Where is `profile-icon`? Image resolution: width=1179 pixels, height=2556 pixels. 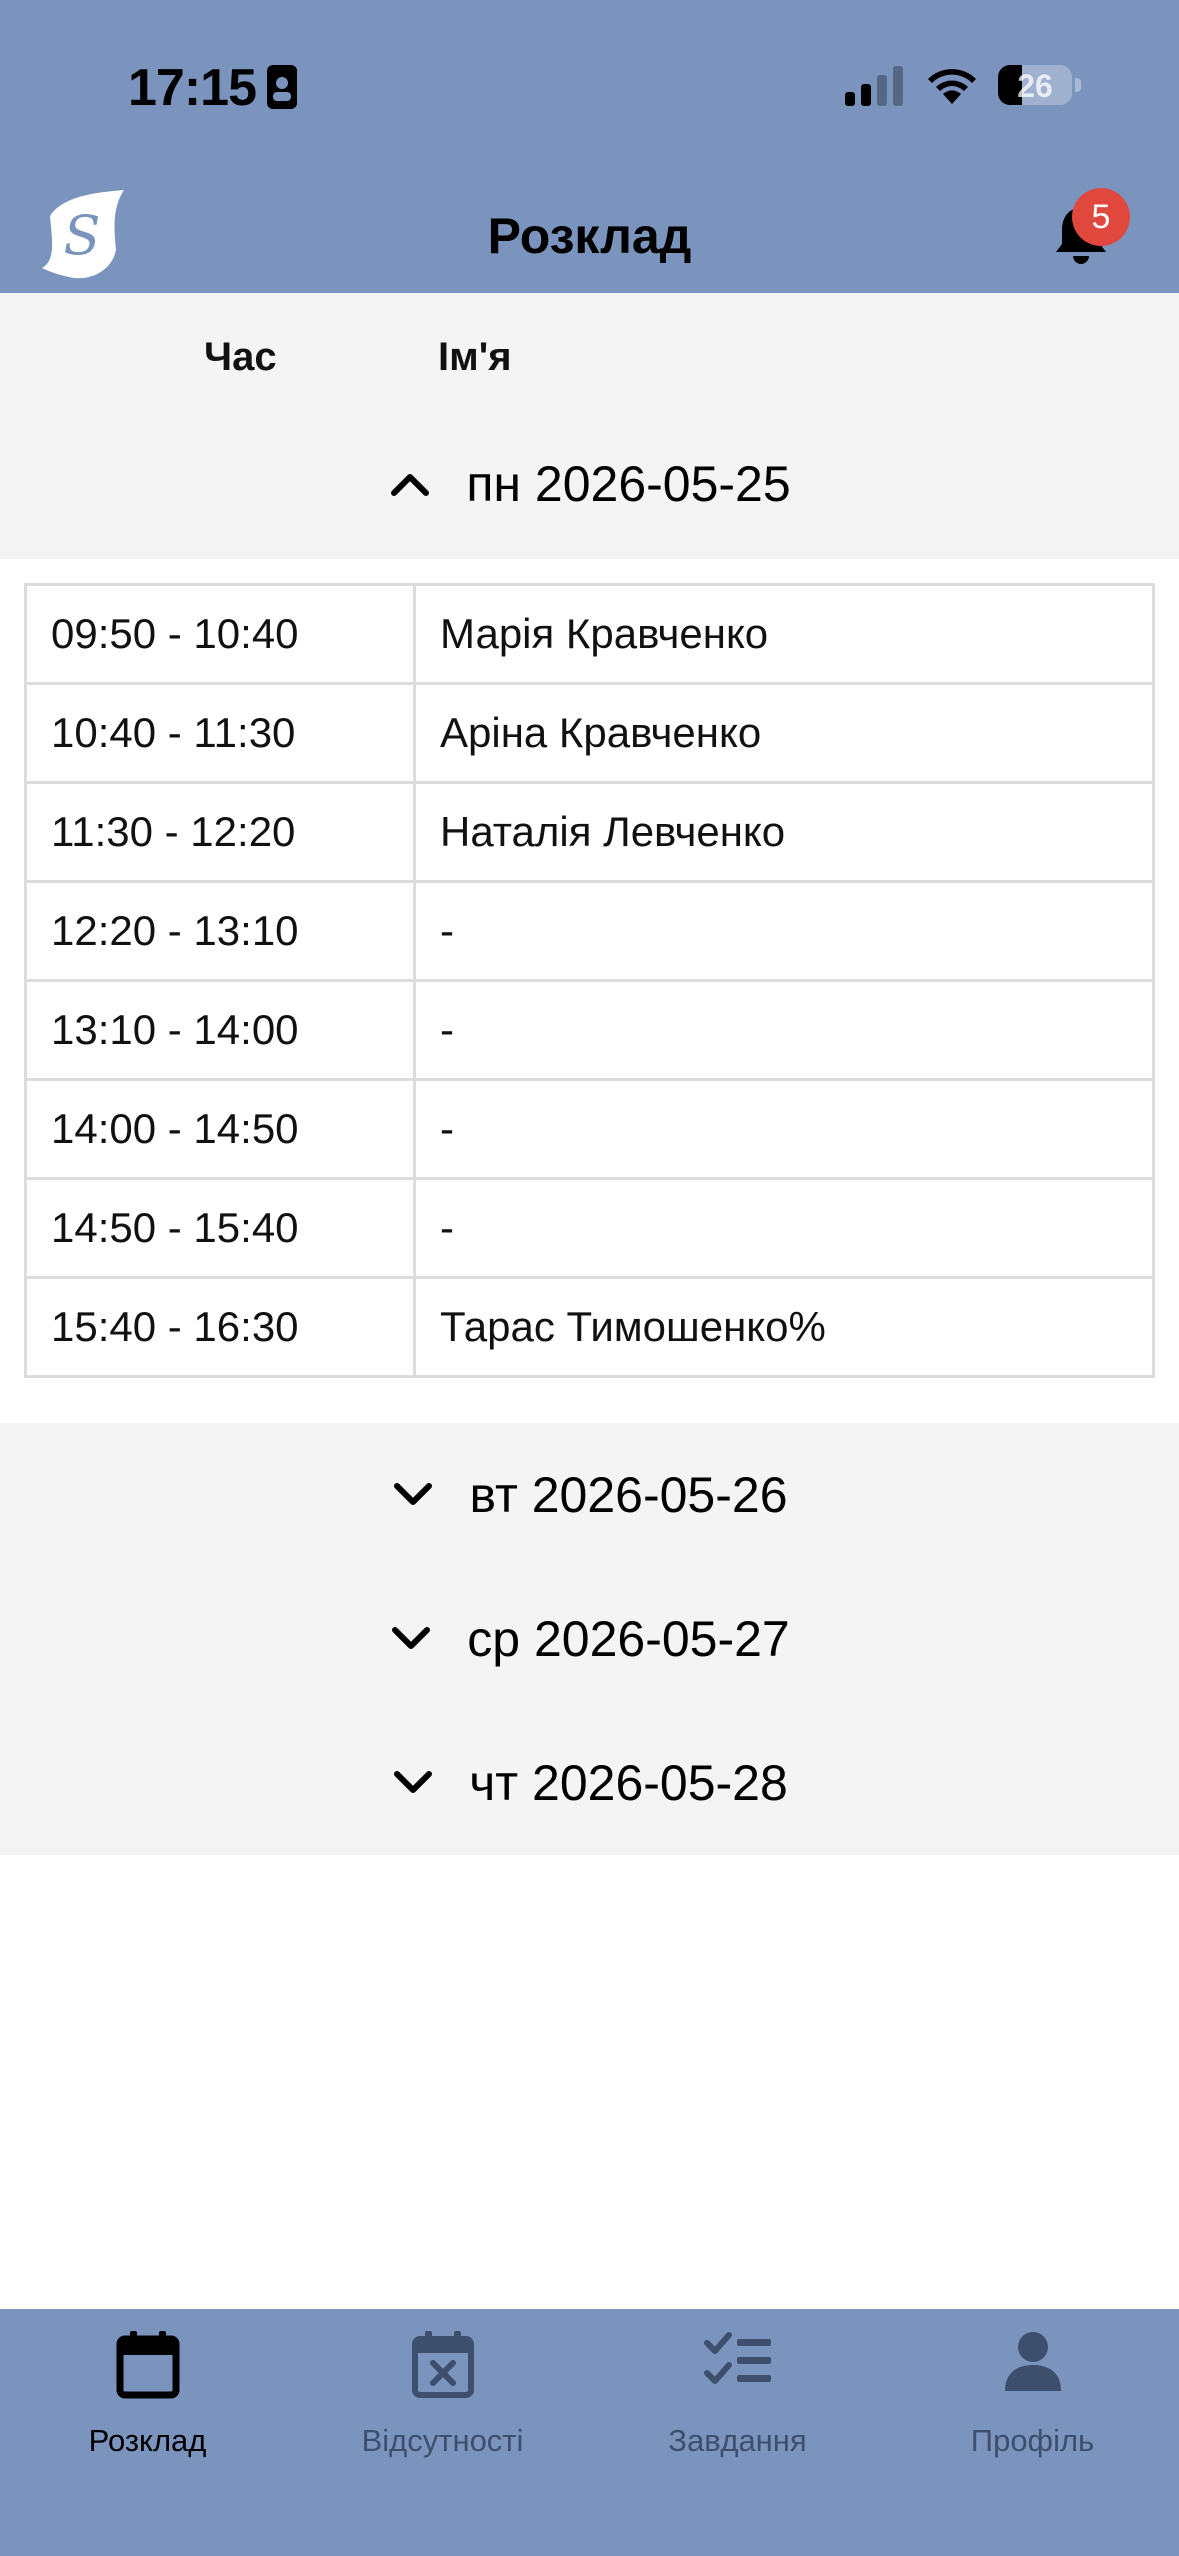
profile-icon is located at coordinates (1032, 2361).